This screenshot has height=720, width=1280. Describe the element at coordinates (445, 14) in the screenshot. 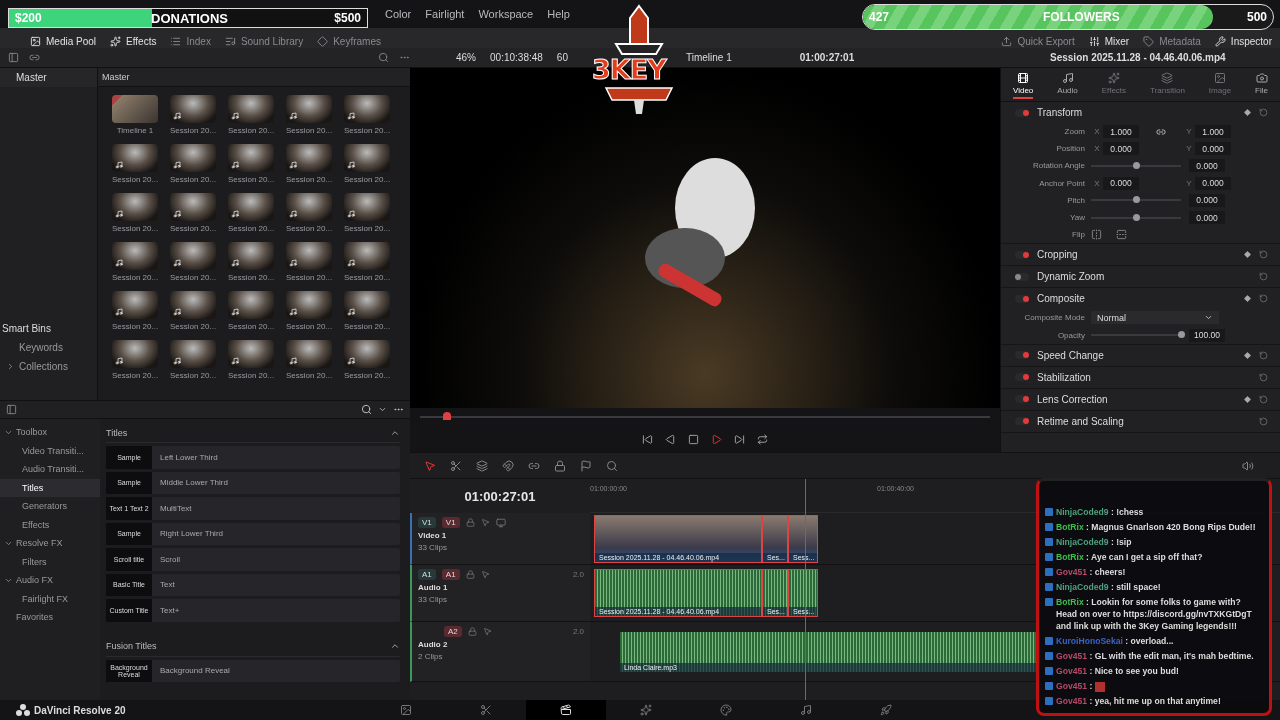

I see `menu-item: Fairlight` at that location.